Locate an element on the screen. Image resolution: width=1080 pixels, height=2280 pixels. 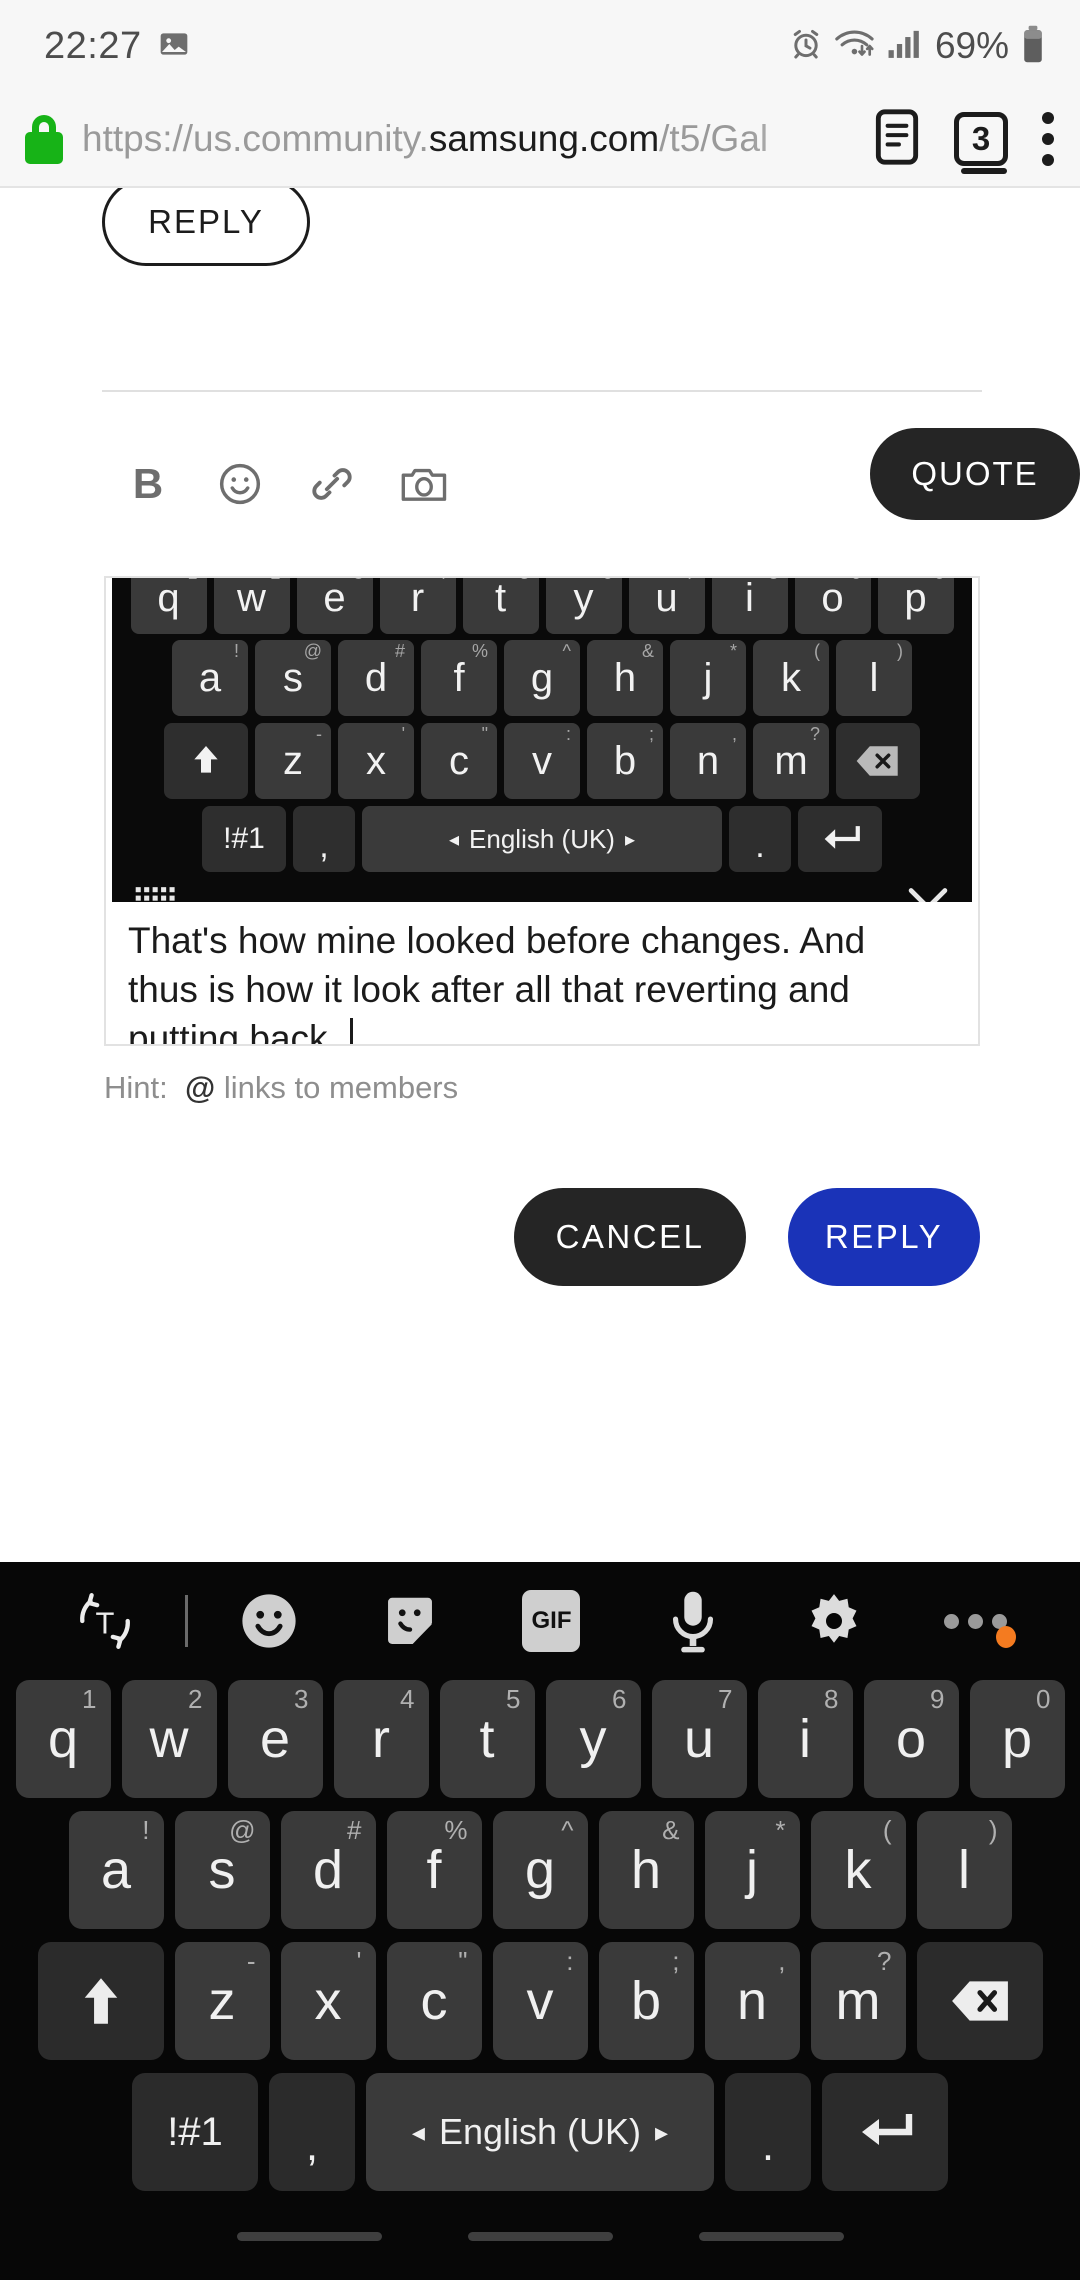
embedded-comma-key: , is located at coordinates (324, 839).